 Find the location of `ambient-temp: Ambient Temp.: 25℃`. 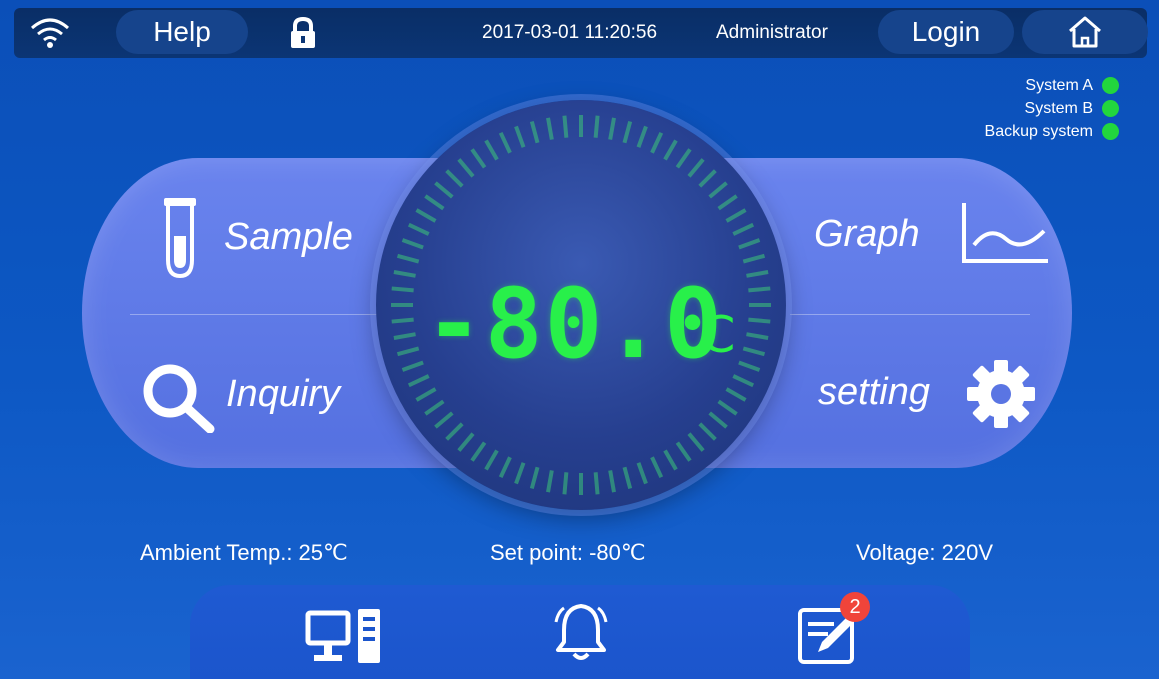

ambient-temp: Ambient Temp.: 25℃ is located at coordinates (244, 552).